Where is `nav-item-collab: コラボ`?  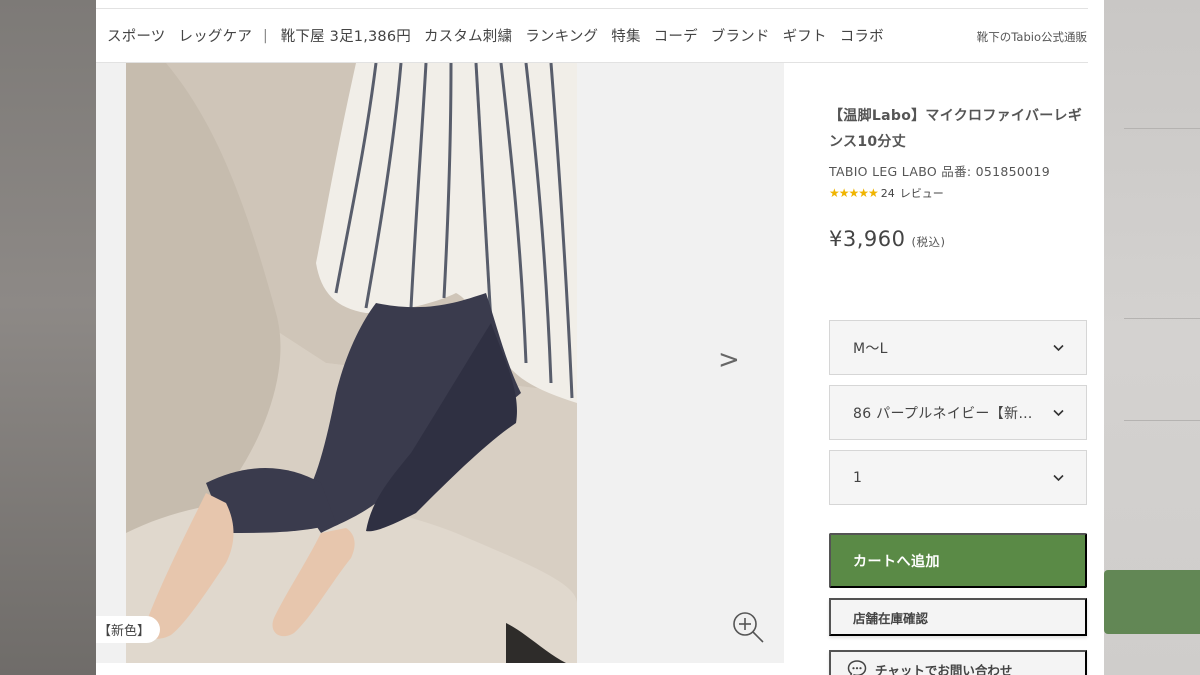 nav-item-collab: コラボ is located at coordinates (862, 35).